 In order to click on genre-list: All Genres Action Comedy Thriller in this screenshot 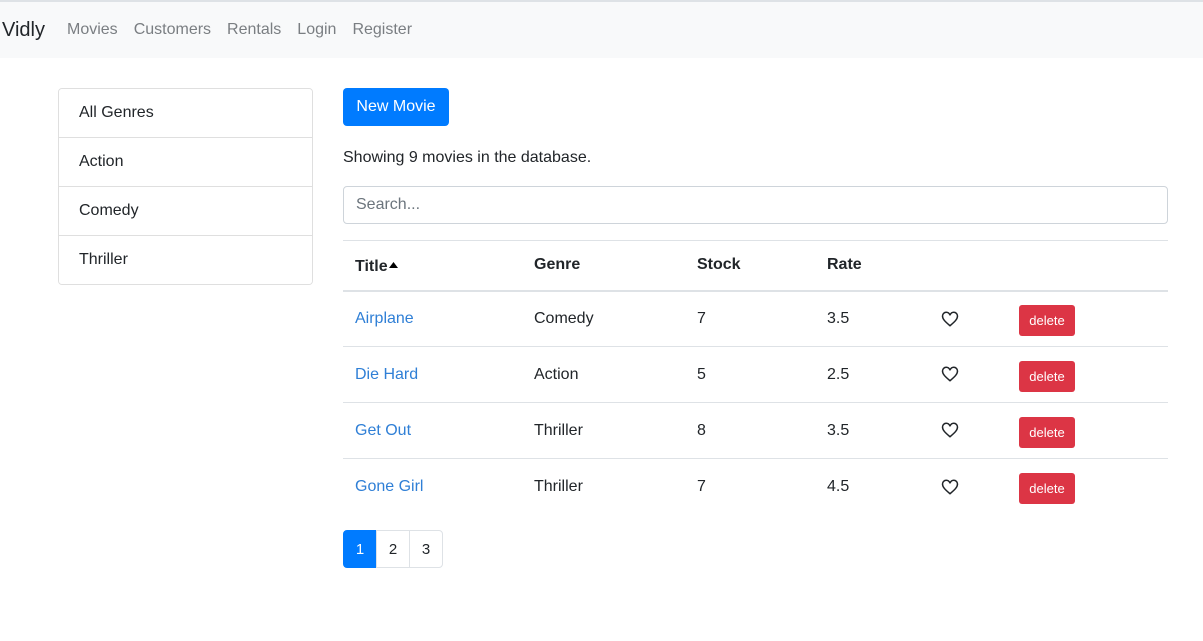, I will do `click(185, 186)`.